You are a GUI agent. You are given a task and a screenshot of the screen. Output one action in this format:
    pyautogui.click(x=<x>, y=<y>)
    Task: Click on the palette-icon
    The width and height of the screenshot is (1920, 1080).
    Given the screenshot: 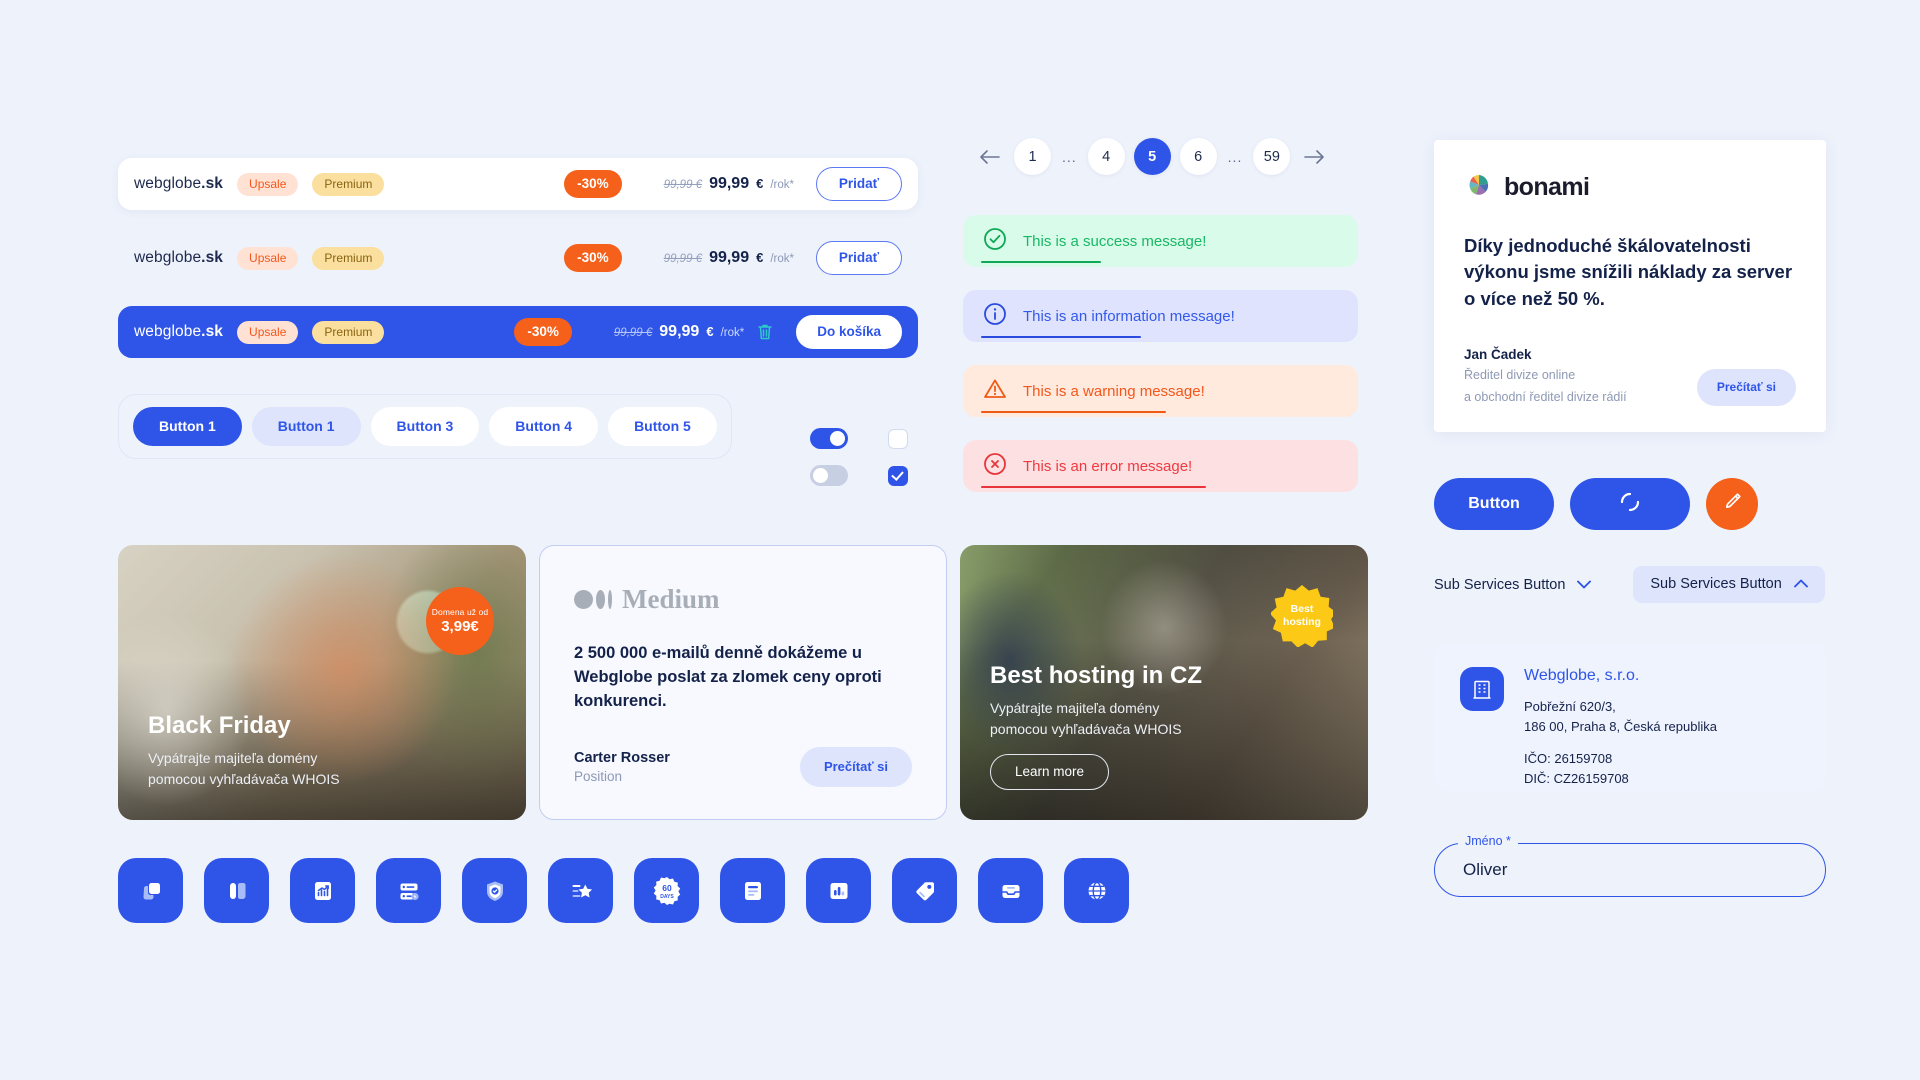 What is the action you would take?
    pyautogui.click(x=236, y=890)
    